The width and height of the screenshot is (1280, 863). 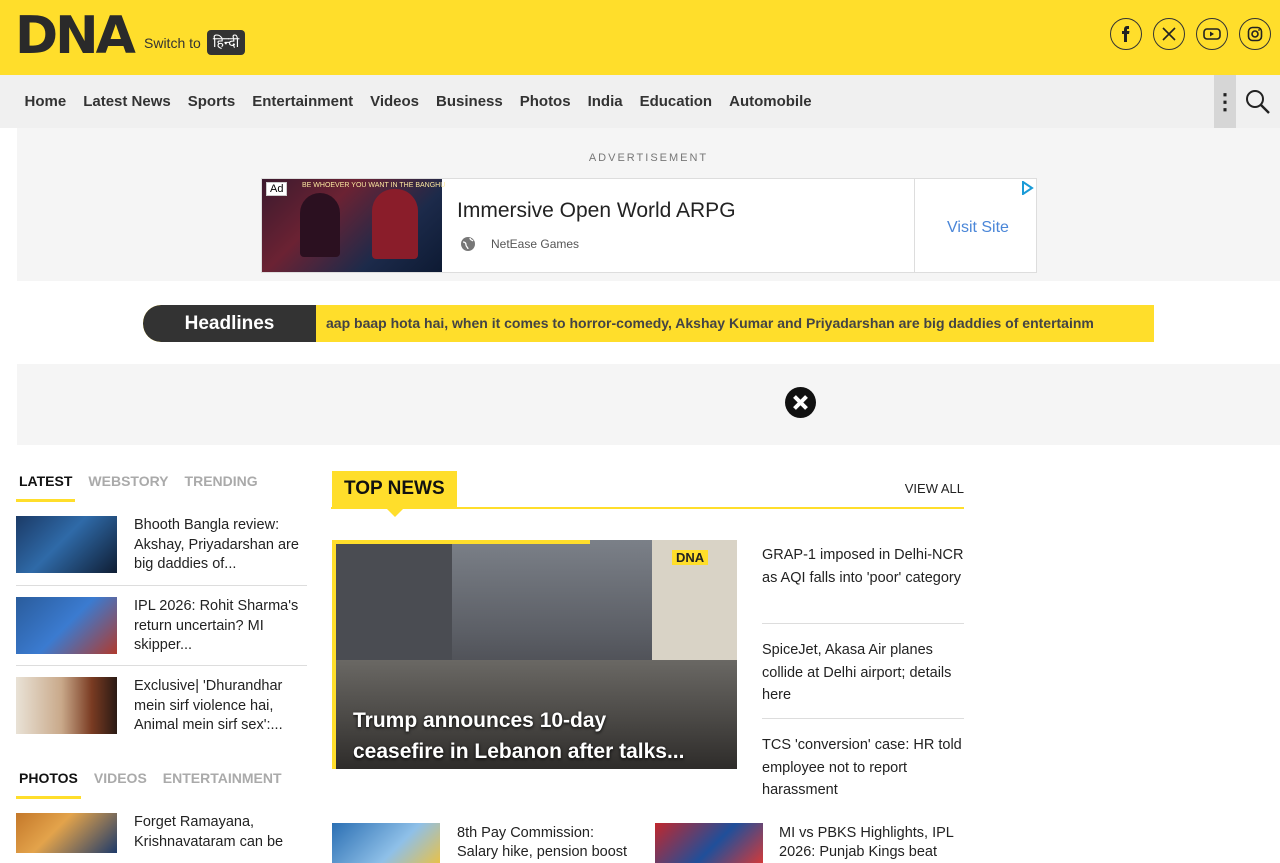 What do you see at coordinates (914, 225) in the screenshot?
I see `ad-divider` at bounding box center [914, 225].